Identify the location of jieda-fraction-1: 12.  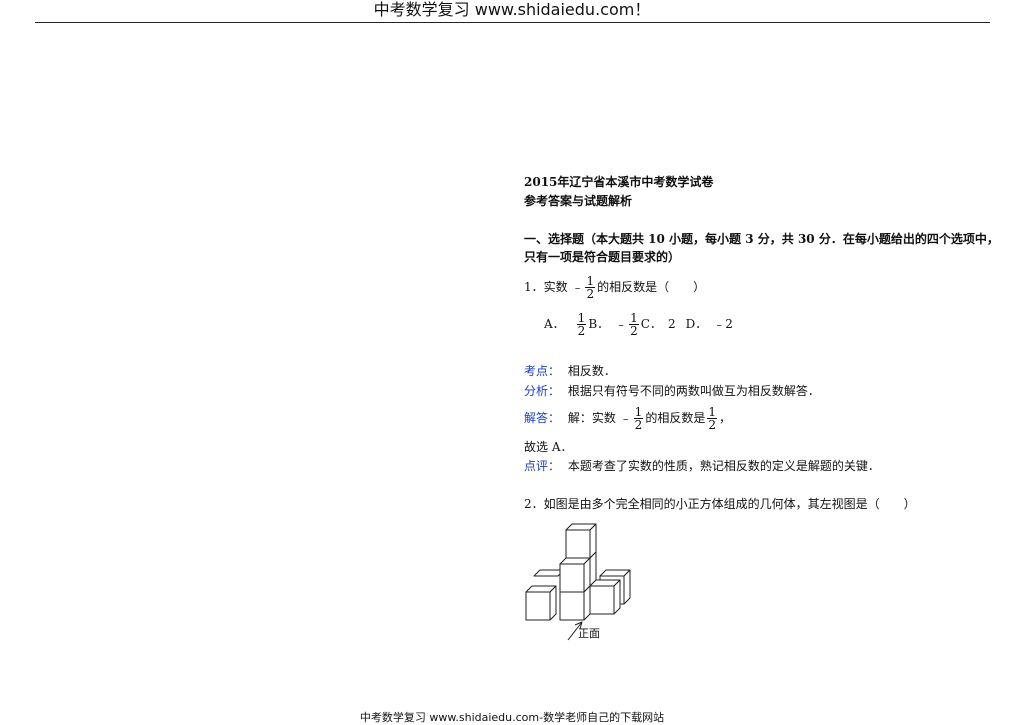
(638, 418).